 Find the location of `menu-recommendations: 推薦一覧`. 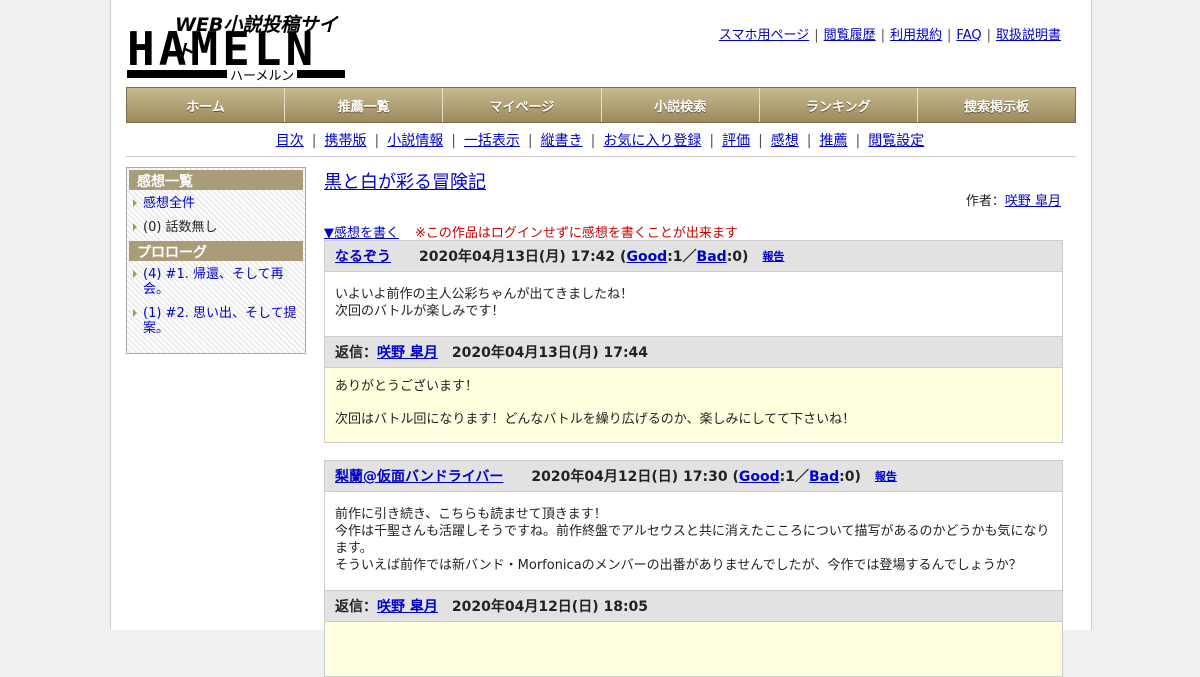

menu-recommendations: 推薦一覧 is located at coordinates (364, 105).